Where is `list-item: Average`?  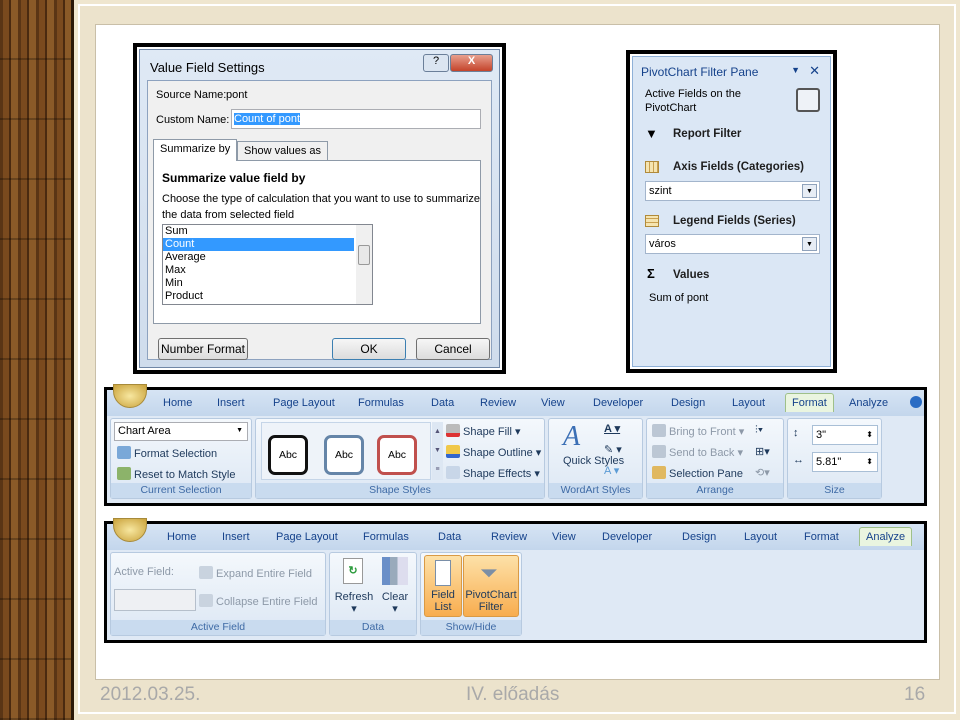 list-item: Average is located at coordinates (267, 257).